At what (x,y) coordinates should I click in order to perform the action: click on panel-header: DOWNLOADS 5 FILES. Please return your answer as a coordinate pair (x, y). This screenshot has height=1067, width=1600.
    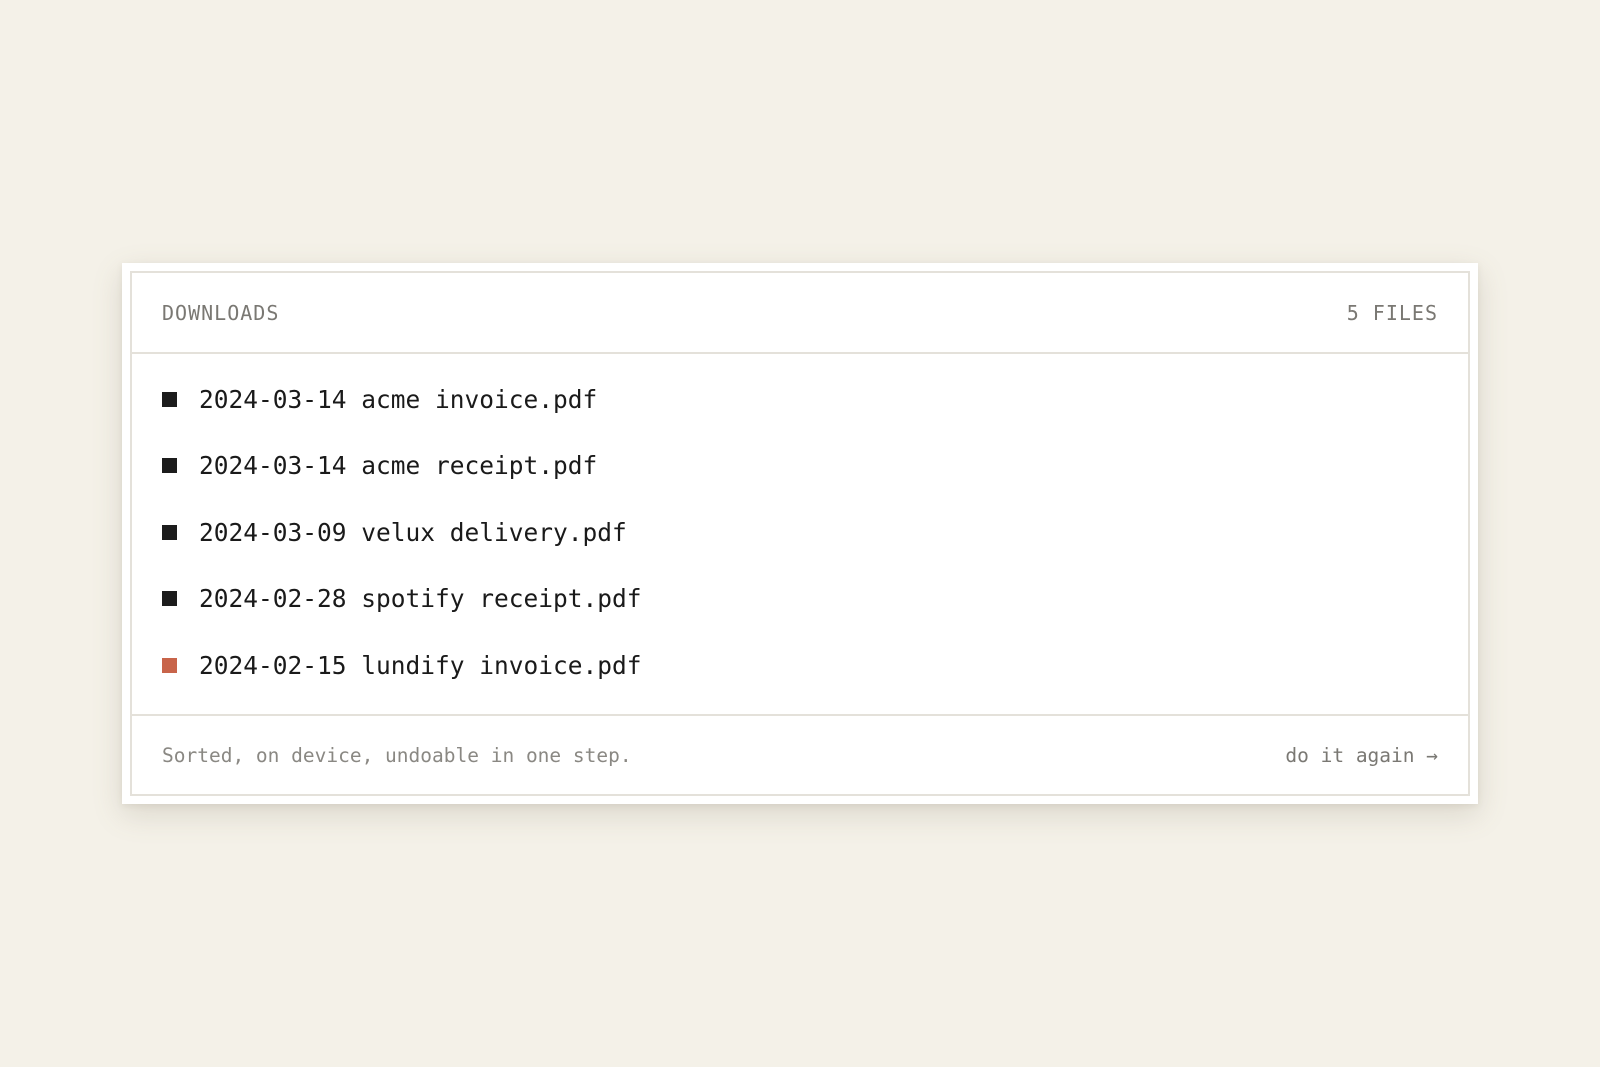
    Looking at the image, I should click on (800, 313).